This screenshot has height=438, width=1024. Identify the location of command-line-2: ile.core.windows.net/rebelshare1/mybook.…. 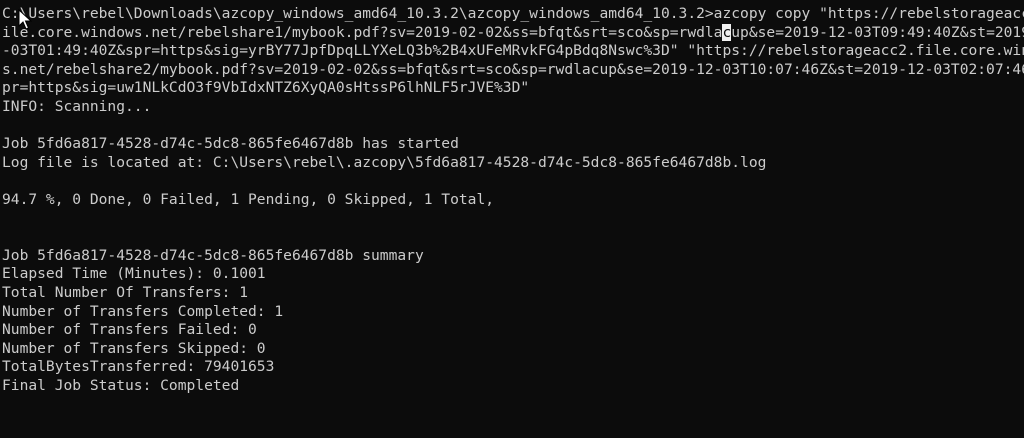
(513, 33).